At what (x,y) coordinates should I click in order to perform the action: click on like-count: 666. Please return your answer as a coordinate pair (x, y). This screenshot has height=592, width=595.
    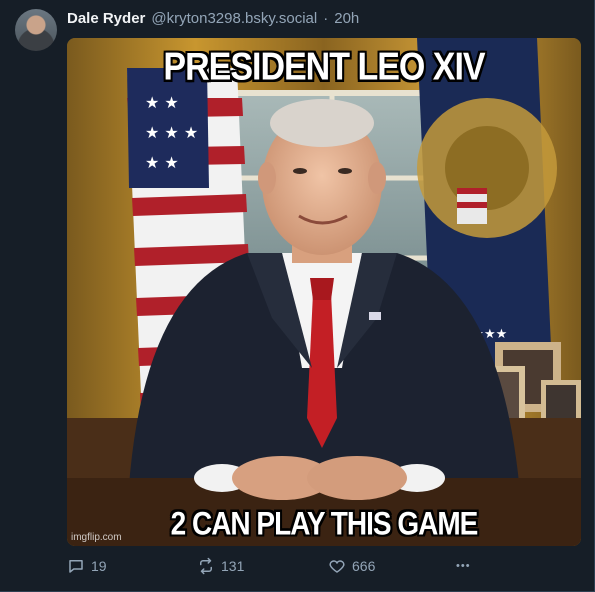
    Looking at the image, I should click on (364, 566).